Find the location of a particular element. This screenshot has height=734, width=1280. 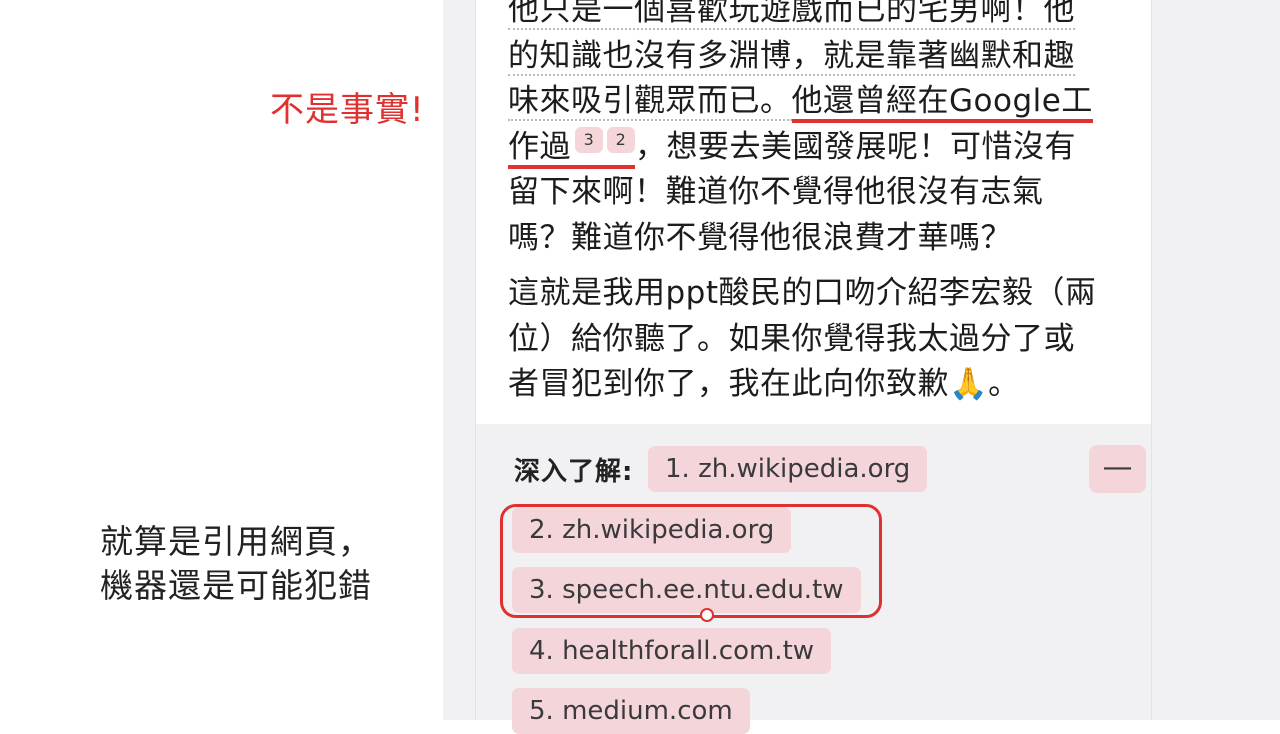

message-line: 這就是我用ppt酸民的口吻介紹李宏毅（兩 is located at coordinates (802, 293).